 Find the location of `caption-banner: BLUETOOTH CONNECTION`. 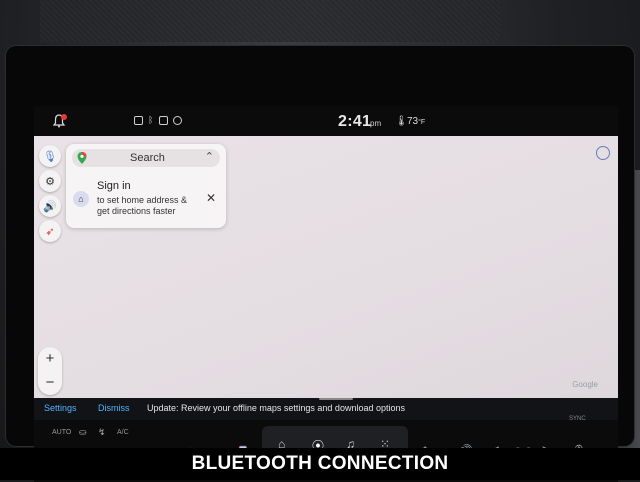

caption-banner: BLUETOOTH CONNECTION is located at coordinates (320, 464).